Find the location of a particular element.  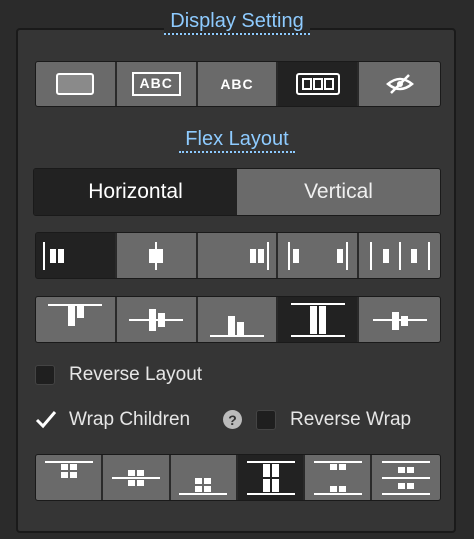

justify-center-icon is located at coordinates (156, 255).